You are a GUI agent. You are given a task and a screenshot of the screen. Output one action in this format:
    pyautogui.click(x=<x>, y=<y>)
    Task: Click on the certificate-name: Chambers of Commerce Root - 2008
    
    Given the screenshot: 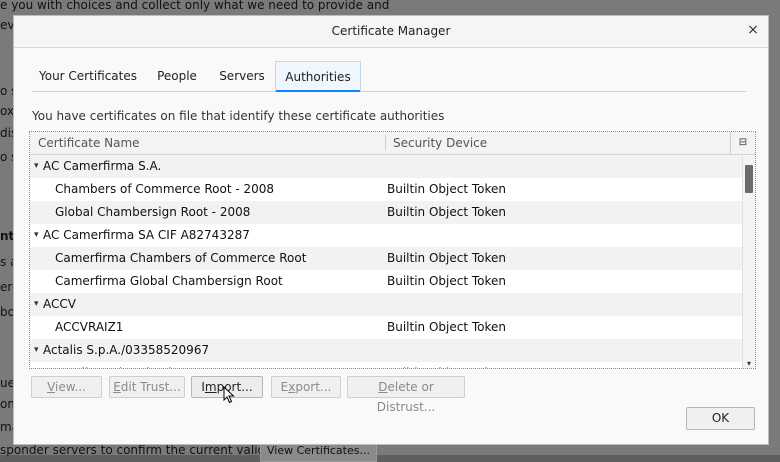 What is the action you would take?
    pyautogui.click(x=165, y=189)
    